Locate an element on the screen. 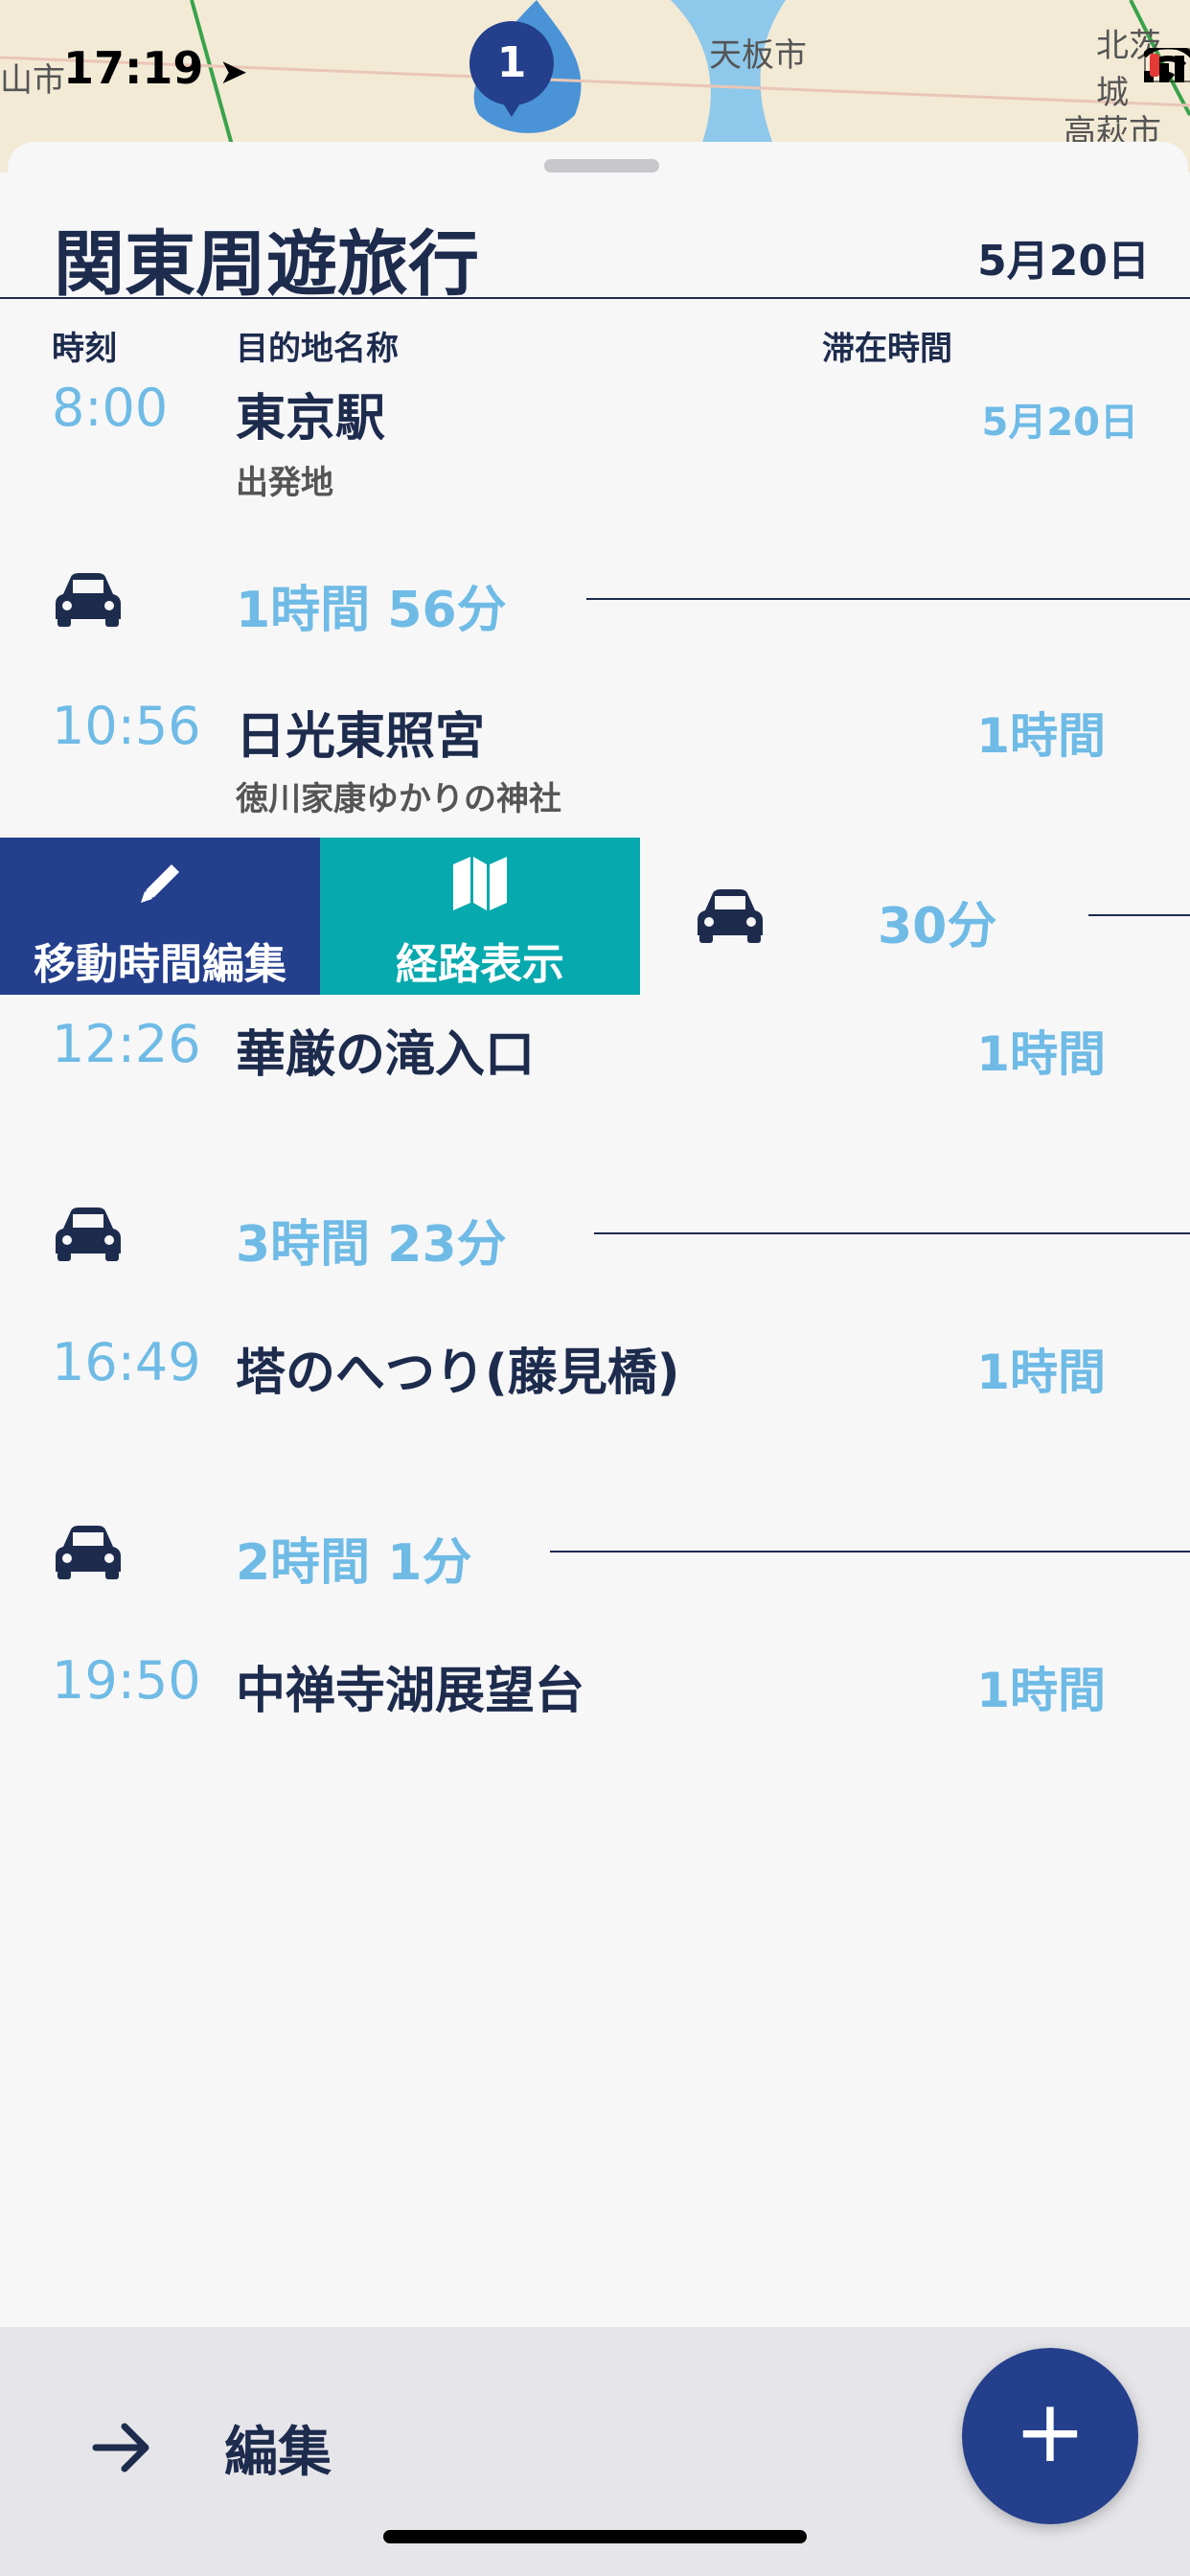 The height and width of the screenshot is (2576, 1190). sheet-grabber is located at coordinates (602, 165).